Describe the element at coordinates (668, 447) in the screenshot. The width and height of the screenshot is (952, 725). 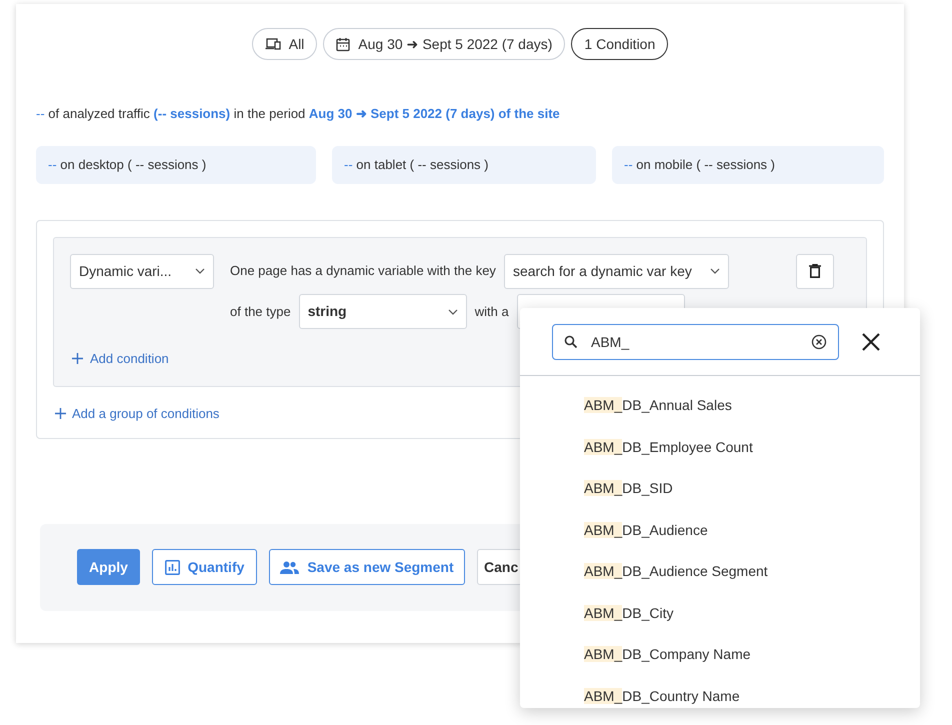
I see `list-item: ABM_DB_Employee Count` at that location.